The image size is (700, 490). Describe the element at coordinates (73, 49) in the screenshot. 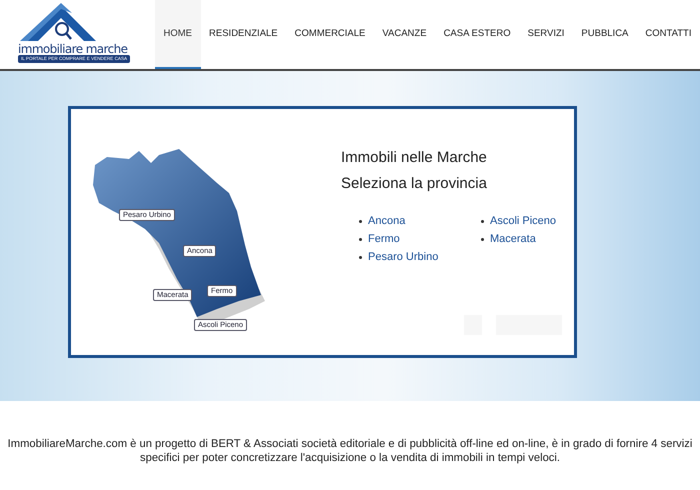

I see `logo-wordmark: immobiliare marche` at that location.